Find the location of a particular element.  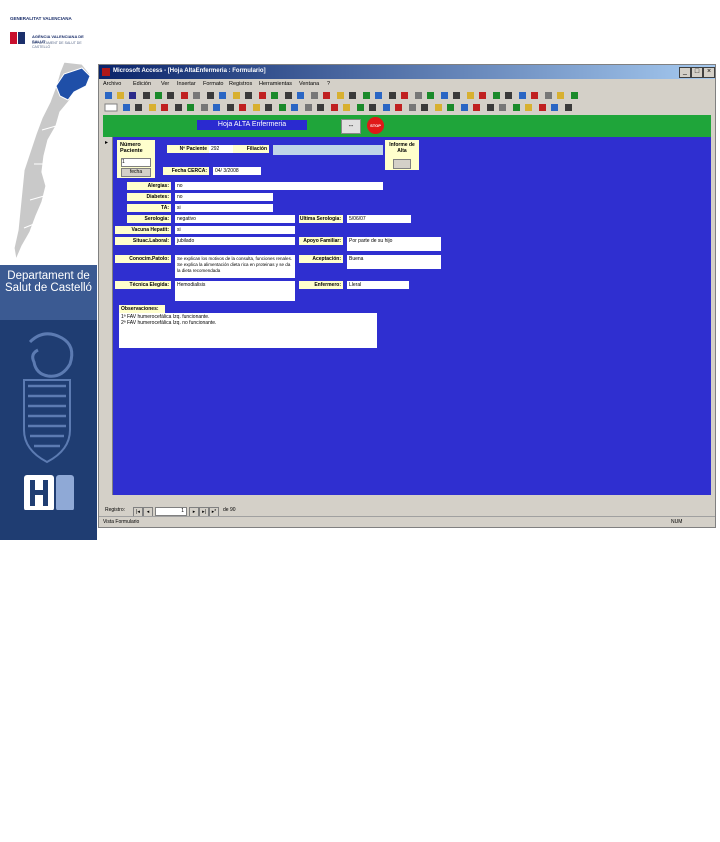

toolbar-formatting is located at coordinates (407, 108).